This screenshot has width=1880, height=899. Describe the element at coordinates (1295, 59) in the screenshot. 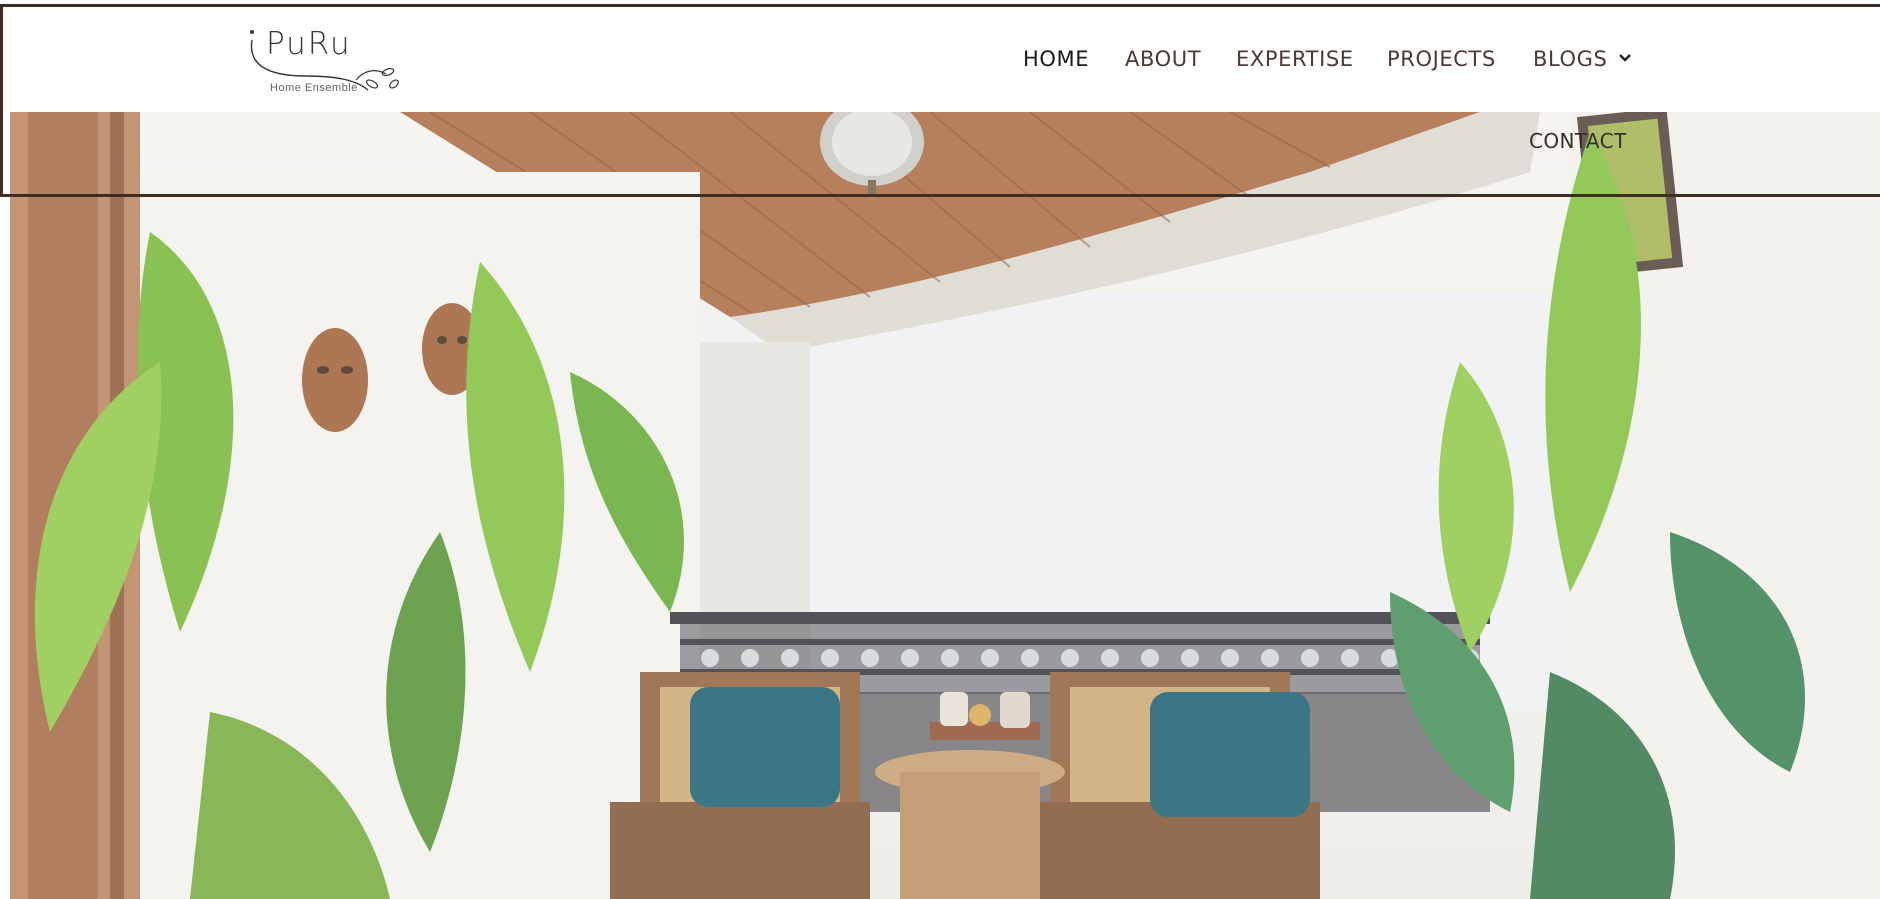

I see `nav-expertise: EXPERTISE` at that location.